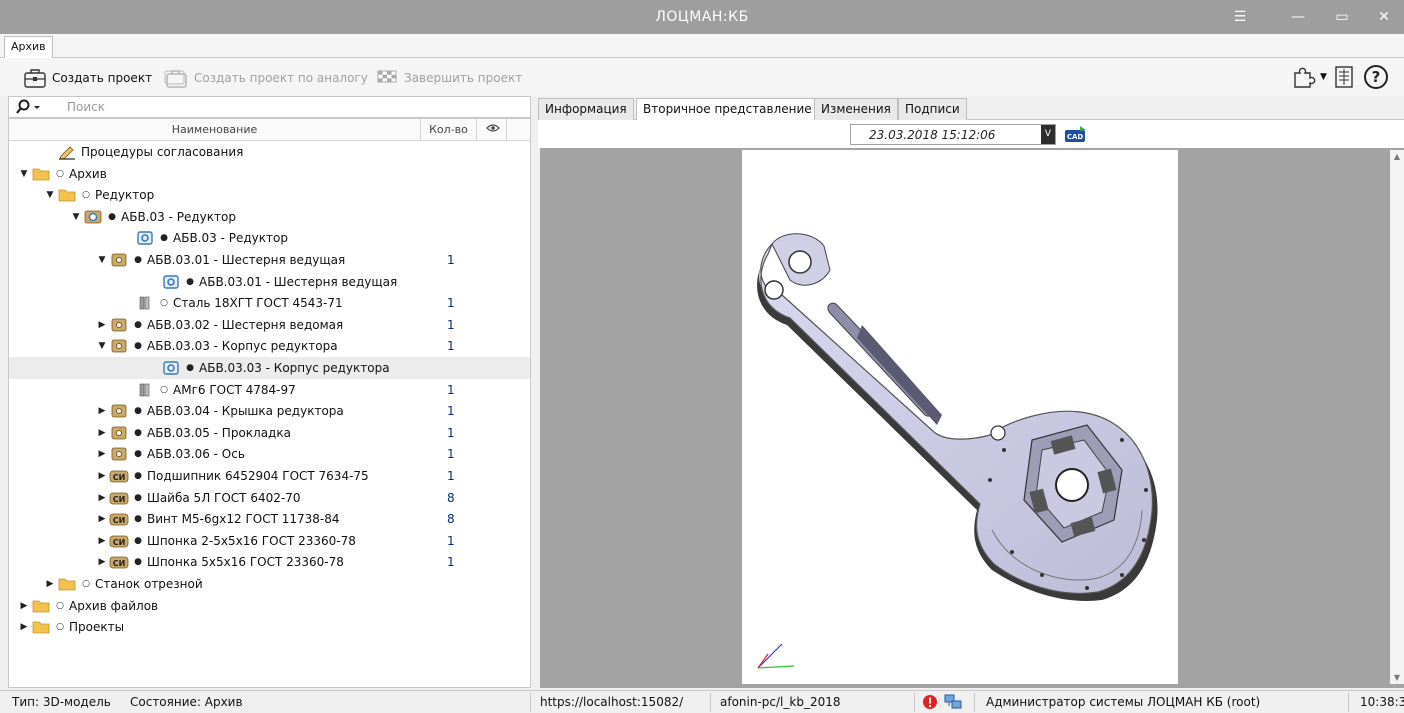 The height and width of the screenshot is (713, 1404). Describe the element at coordinates (269, 476) in the screenshot. I see `tree-row: ▶ СИ ● Подшипник 6452904 ГОСТ 7634-75 1` at that location.